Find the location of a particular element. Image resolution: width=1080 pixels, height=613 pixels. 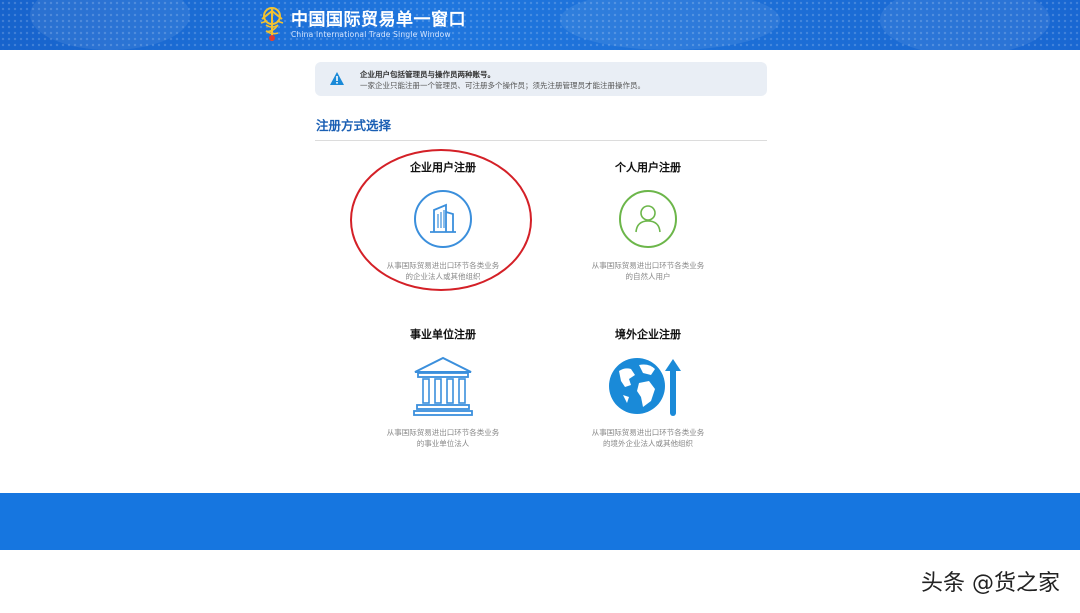

personal-registration-option: 个人用户注册 从事国际贸易进出口环节各类业务 的自然人用户 is located at coordinates (648, 221).